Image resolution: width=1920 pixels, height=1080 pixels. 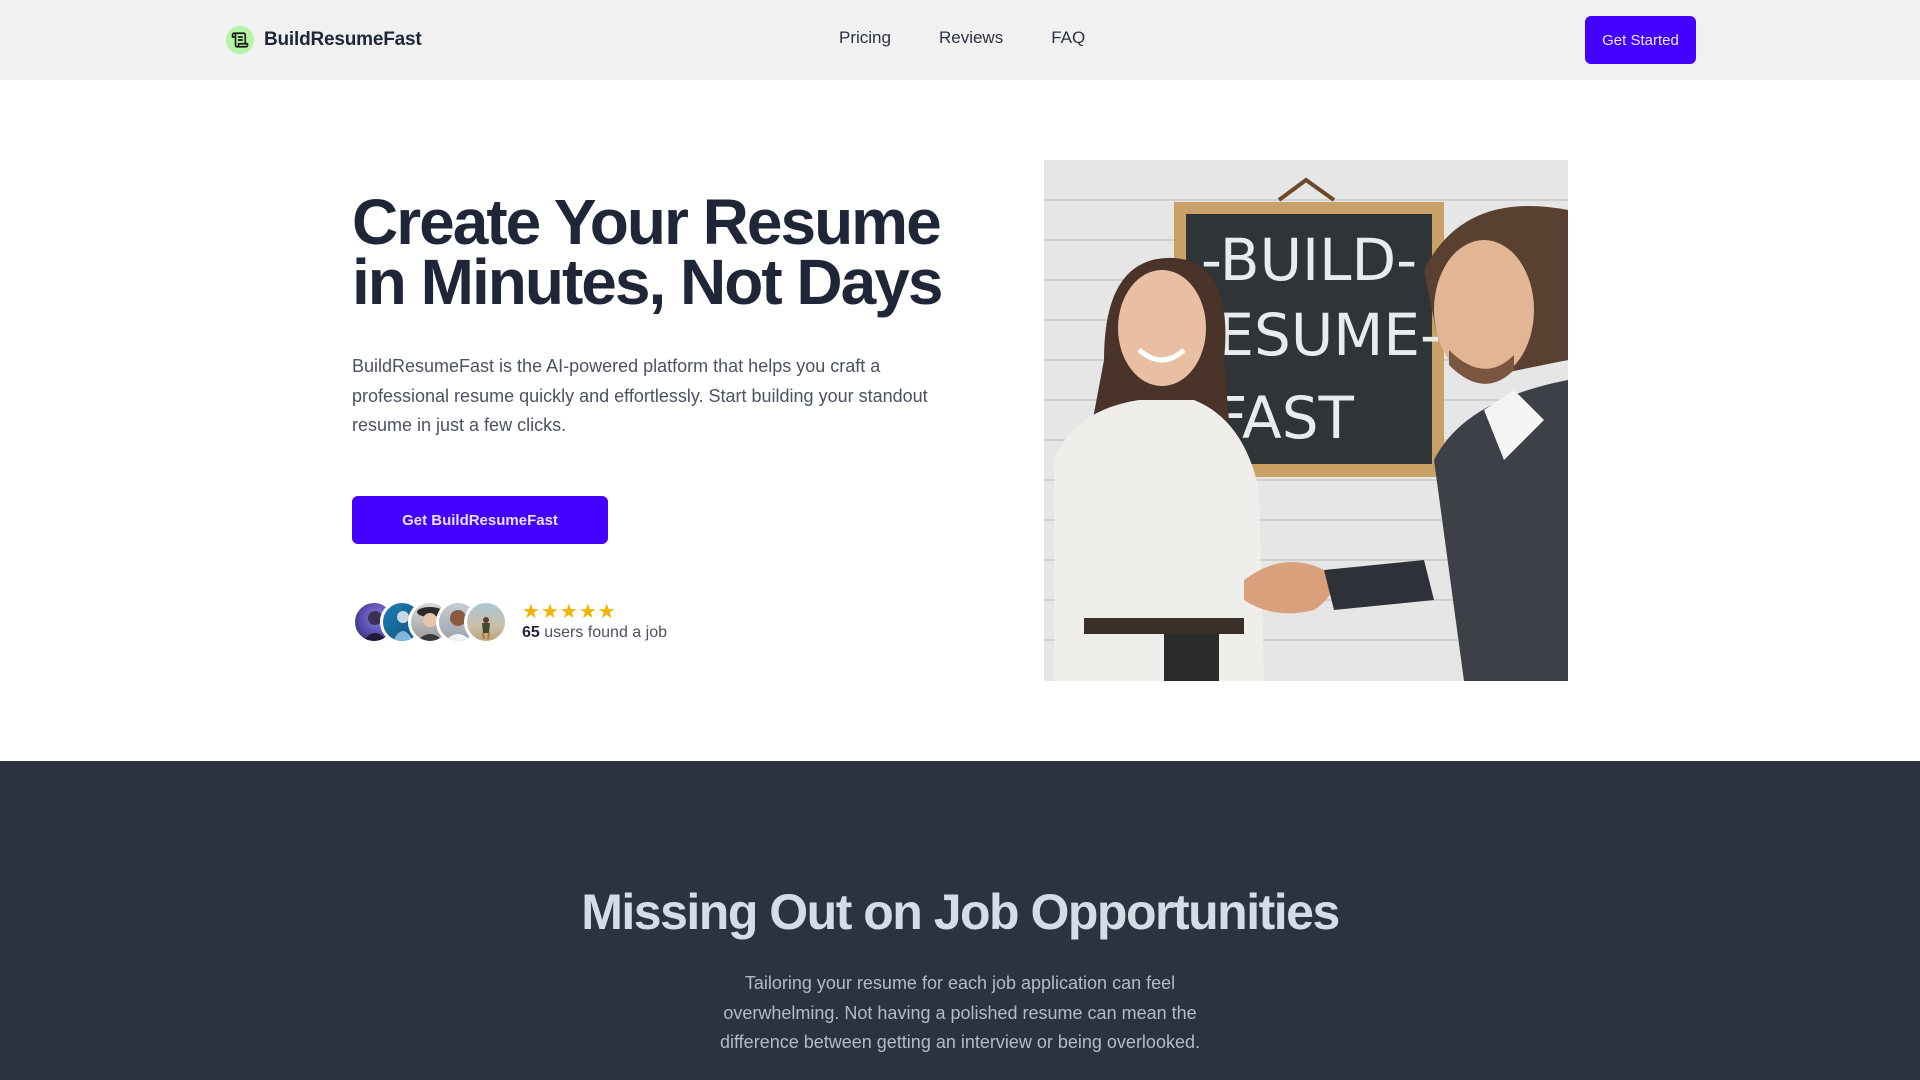 I want to click on rating-block: ★ ★ ★ ★ ★ 65 users found a job, so click(x=594, y=622).